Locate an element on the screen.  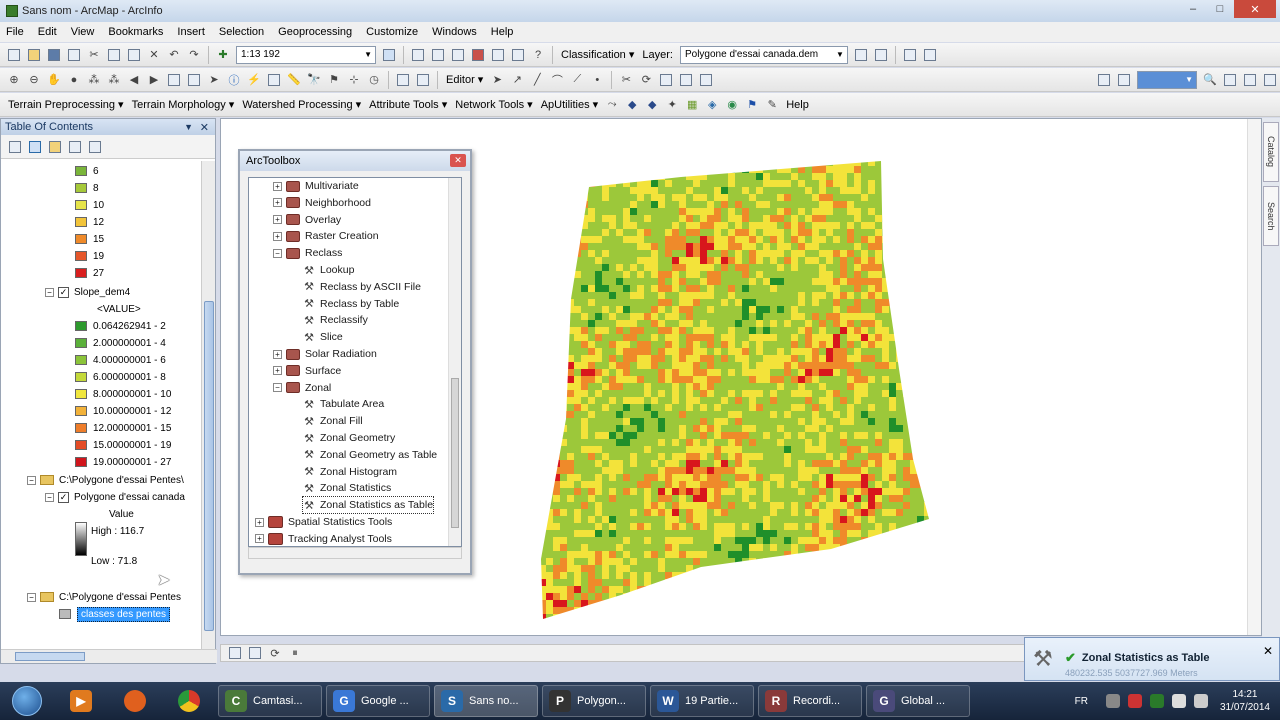
toolbox-item-overlay: + Overlay is located at coordinates (307, 220).